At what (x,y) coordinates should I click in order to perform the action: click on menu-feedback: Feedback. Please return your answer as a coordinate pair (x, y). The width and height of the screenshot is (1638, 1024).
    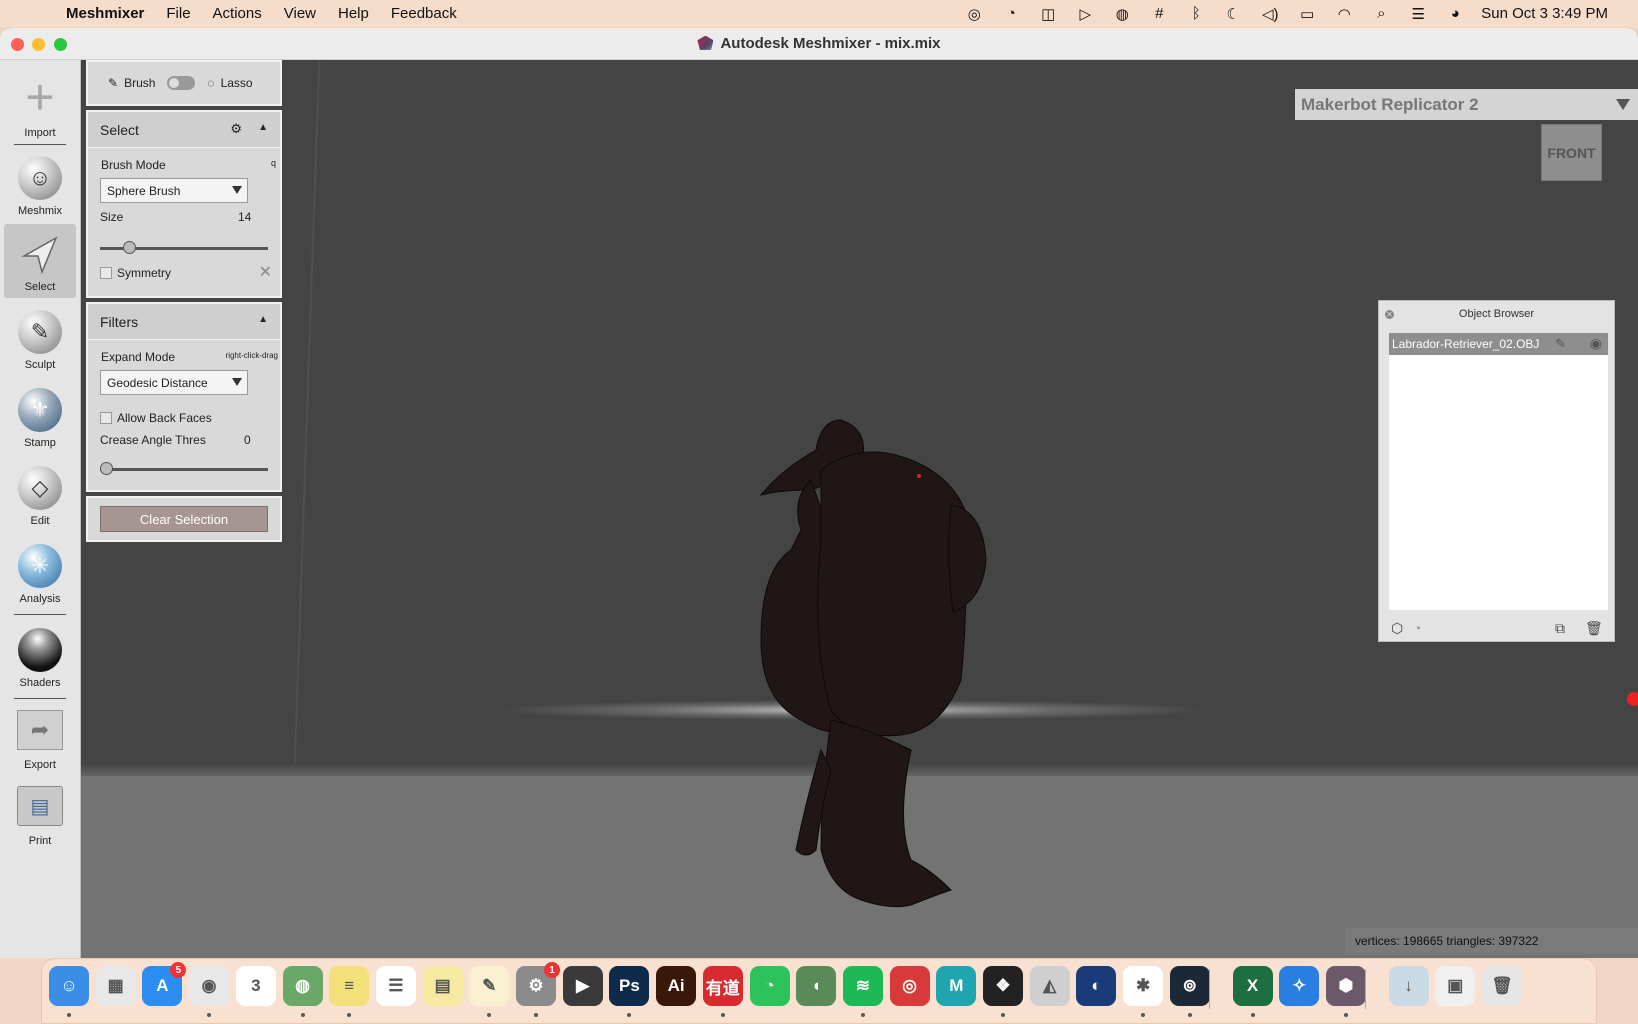
    Looking at the image, I should click on (424, 13).